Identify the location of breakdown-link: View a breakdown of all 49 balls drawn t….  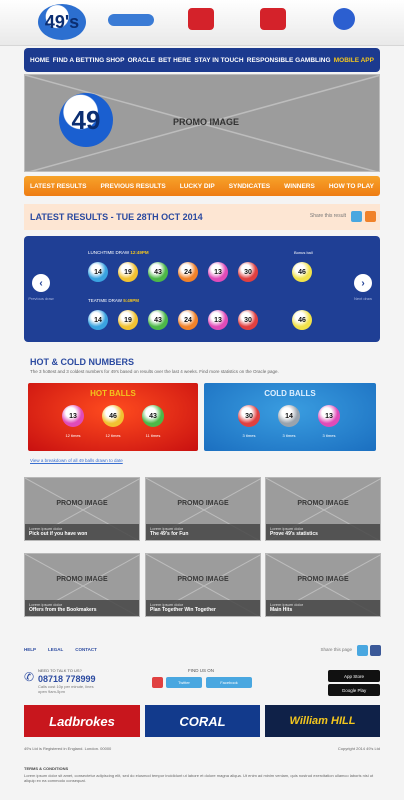
(76, 460).